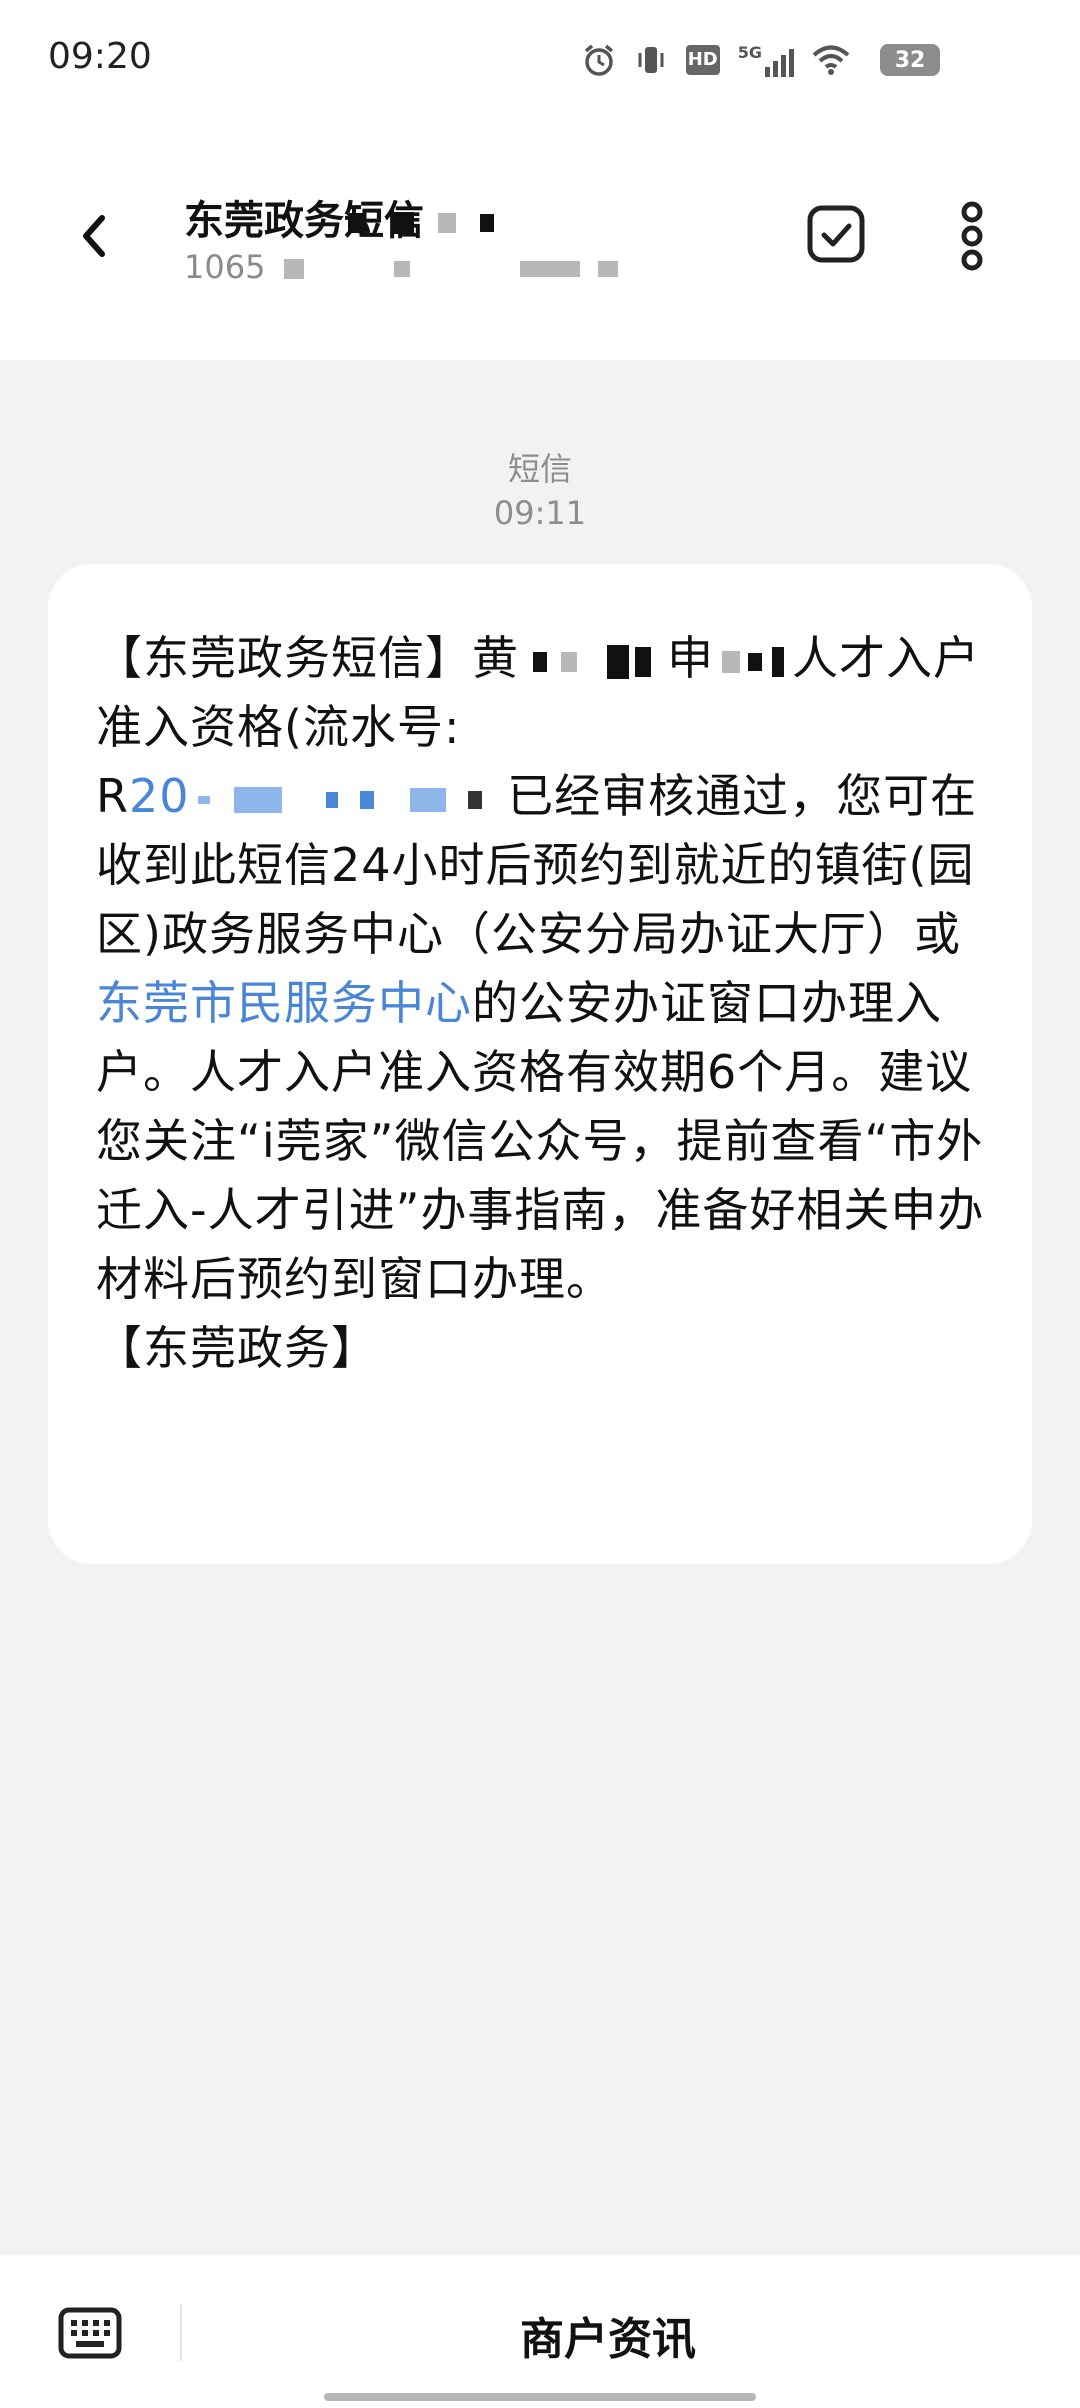 The height and width of the screenshot is (2408, 1080). I want to click on sender-name-text: 东莞政务短信, so click(304, 221).